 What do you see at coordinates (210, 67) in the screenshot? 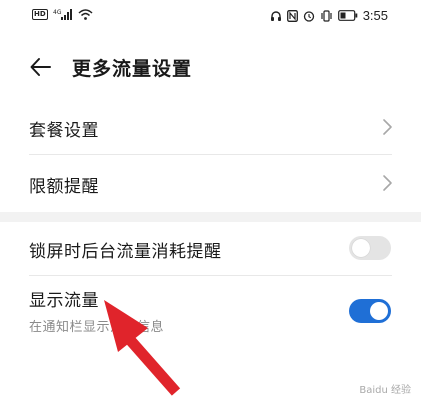
I see `page-header: 更多流量设置` at bounding box center [210, 67].